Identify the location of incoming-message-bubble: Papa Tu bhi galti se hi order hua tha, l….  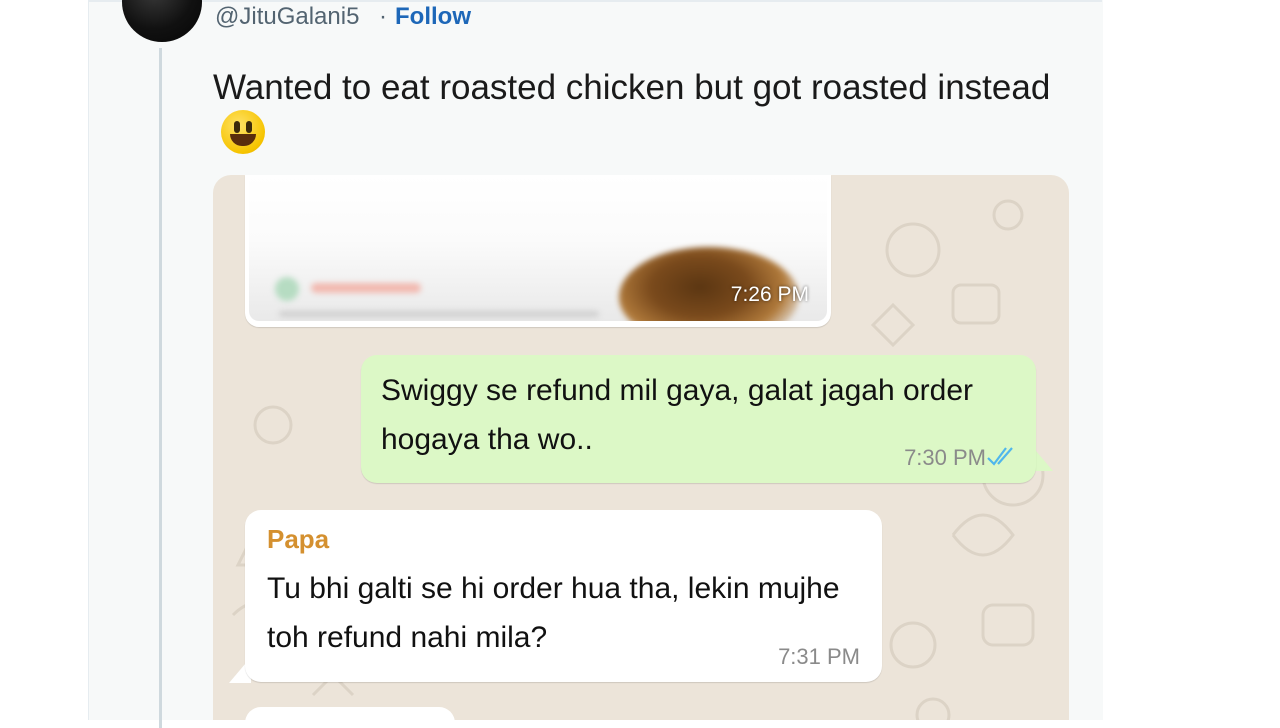
(563, 596).